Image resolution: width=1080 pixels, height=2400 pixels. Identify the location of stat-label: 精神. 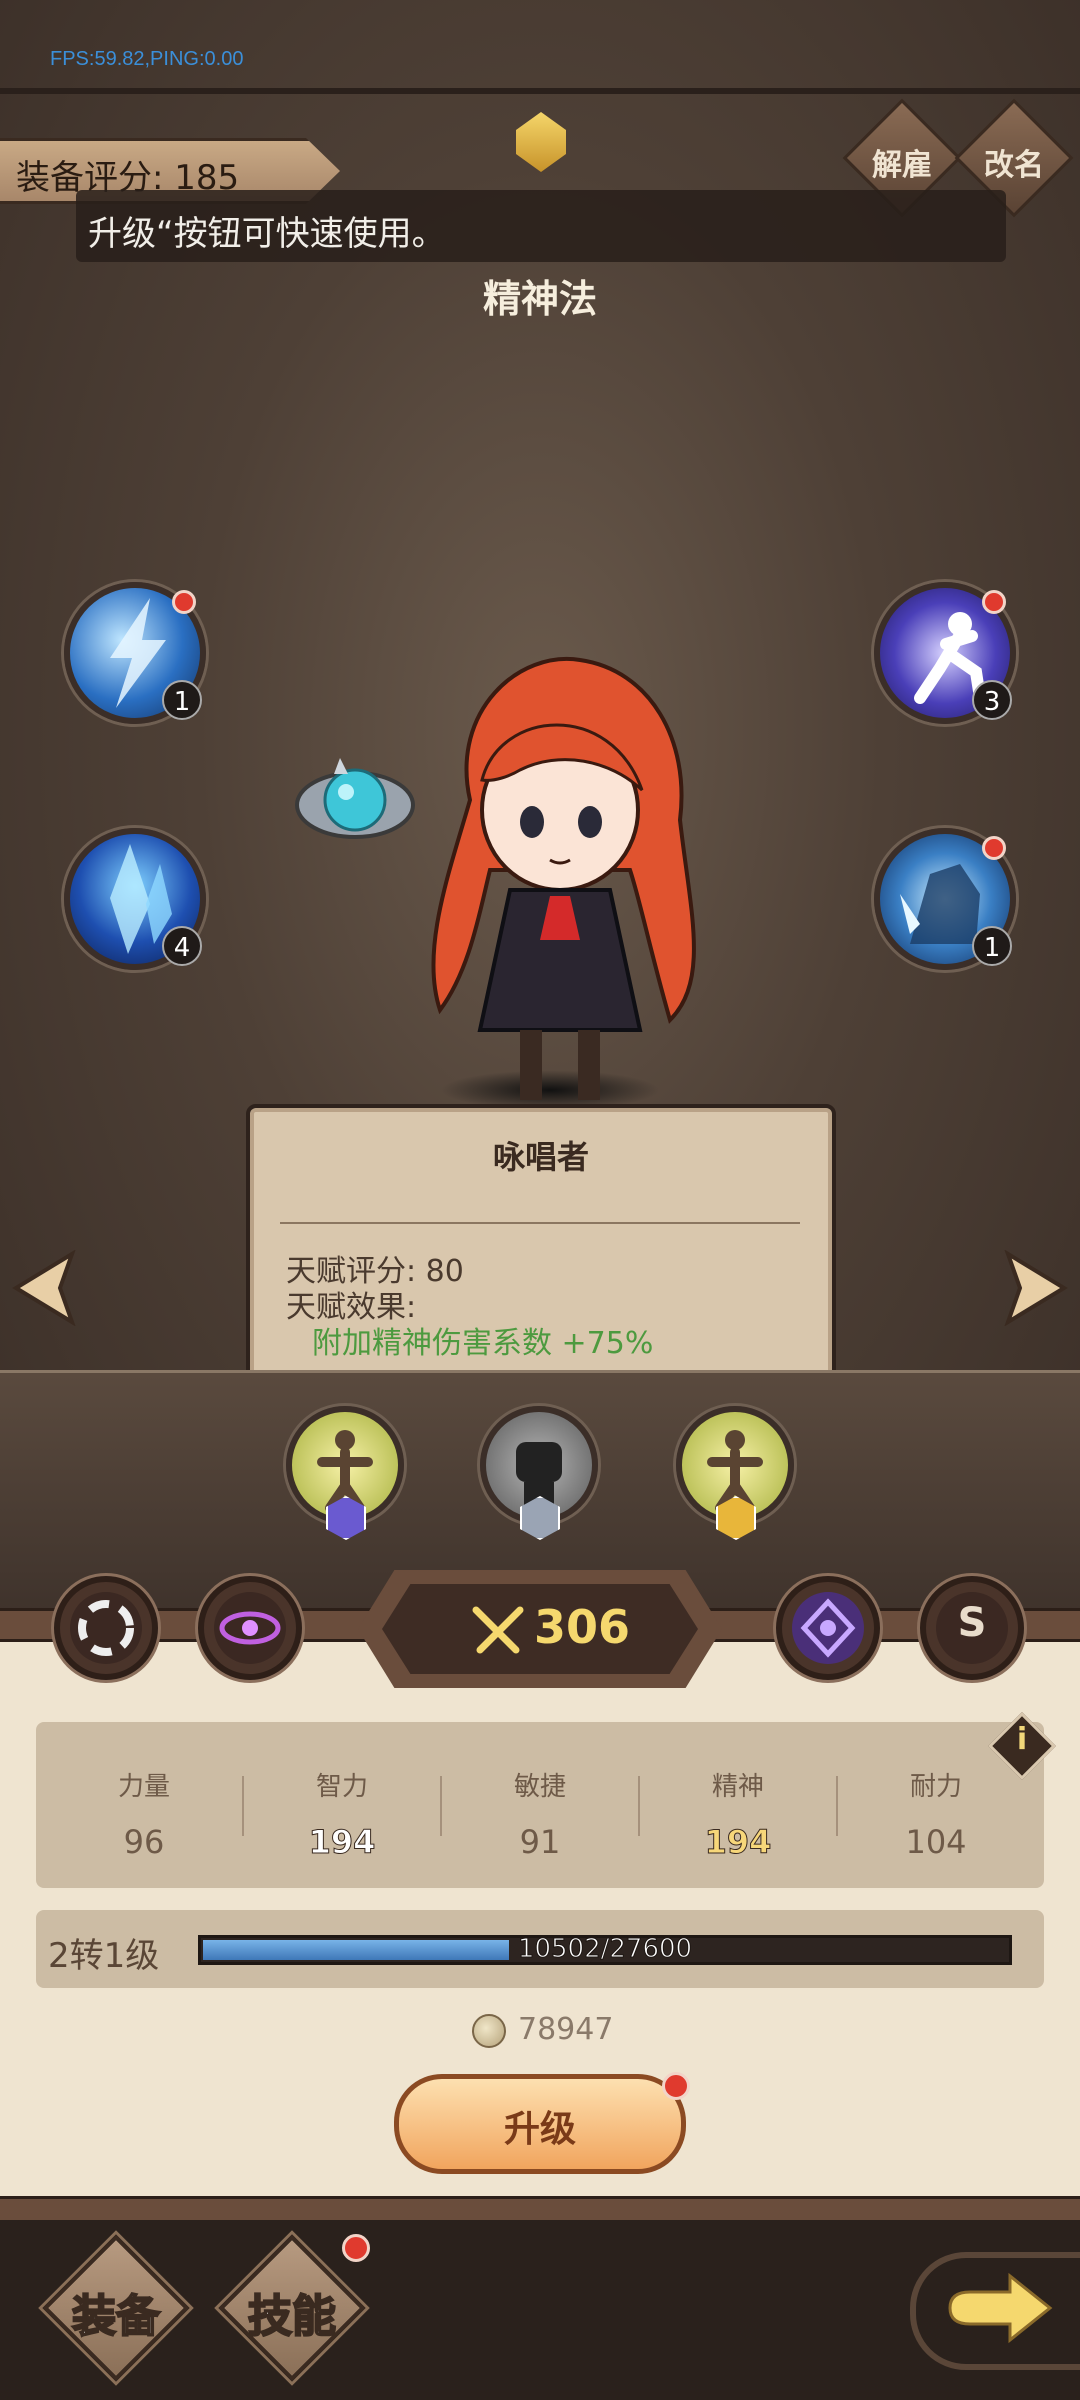
(737, 1787).